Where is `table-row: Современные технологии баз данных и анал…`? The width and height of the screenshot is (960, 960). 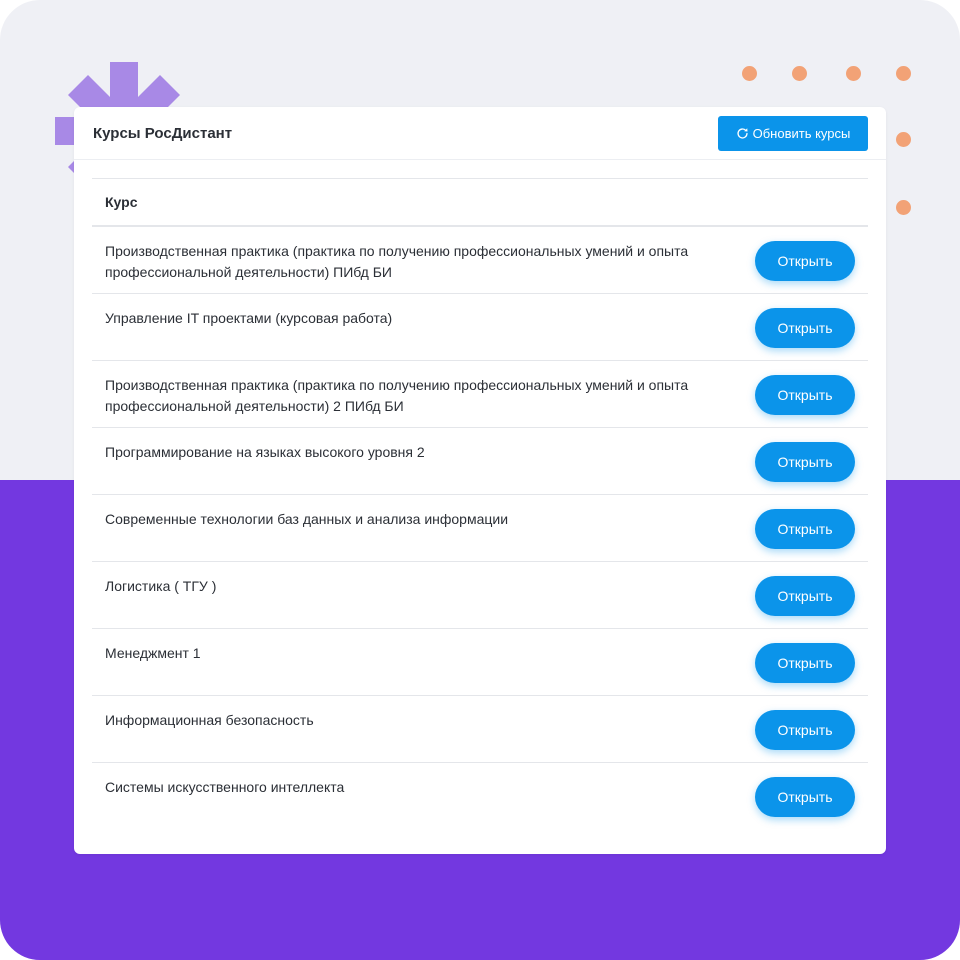 table-row: Современные технологии баз данных и анал… is located at coordinates (480, 528).